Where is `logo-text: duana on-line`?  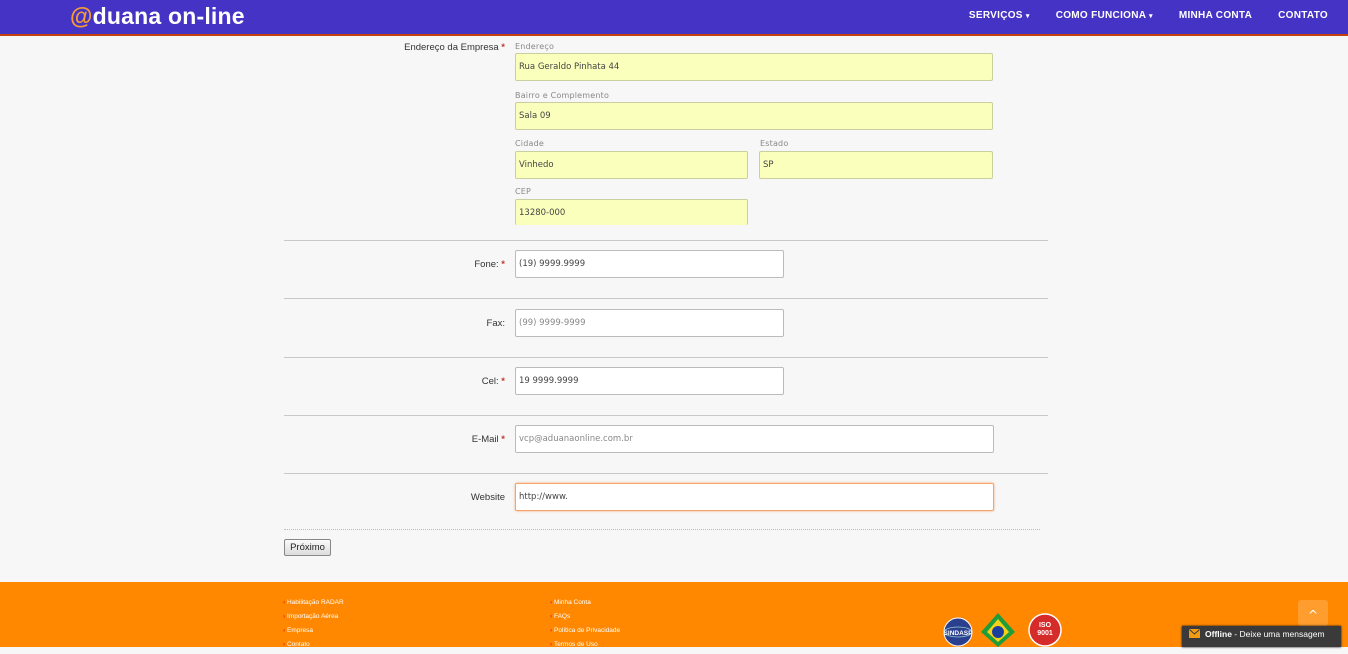
logo-text: duana on-line is located at coordinates (168, 16).